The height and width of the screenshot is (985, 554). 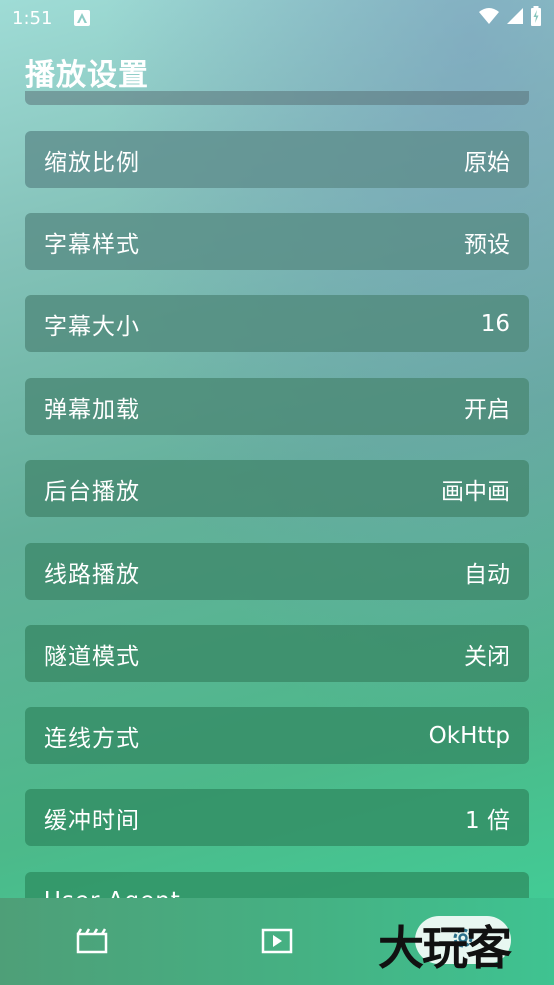 I want to click on settings-row-partial, so click(x=277, y=98).